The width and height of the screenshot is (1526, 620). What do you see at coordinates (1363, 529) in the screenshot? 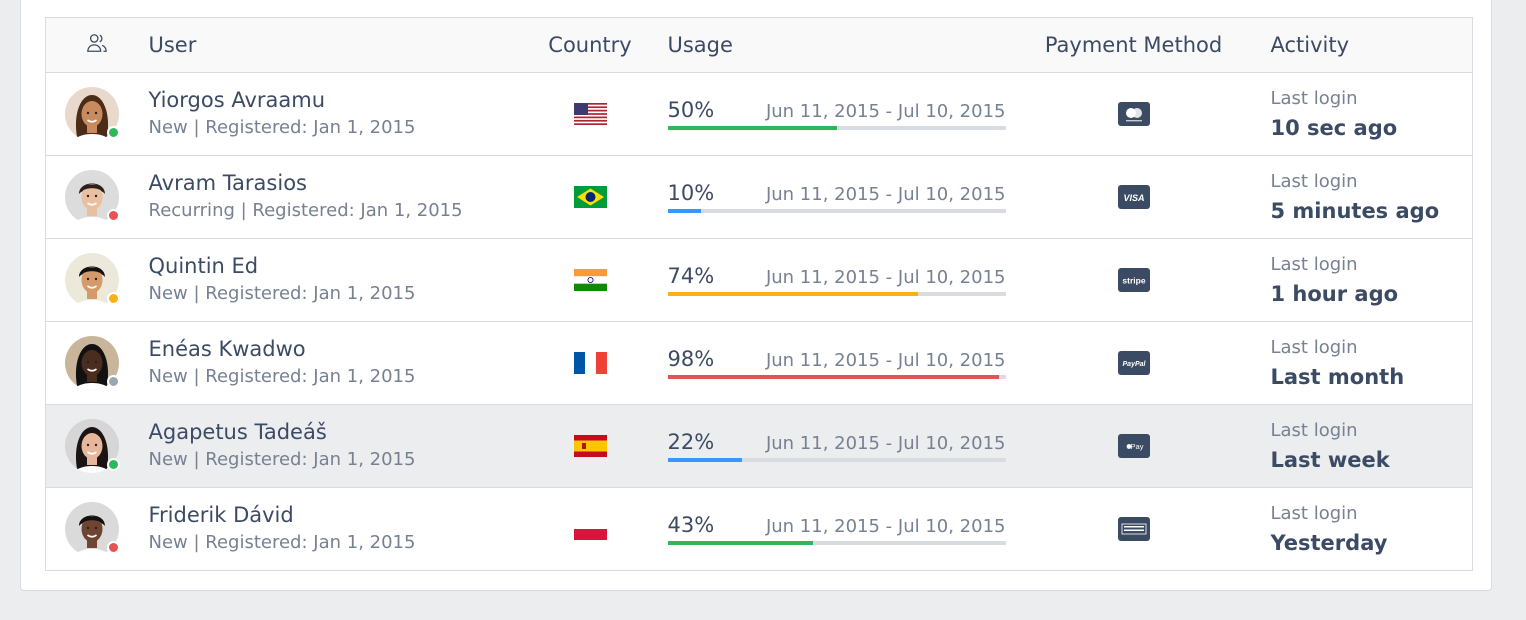
I see `activity-cell: Last login Yesterday` at bounding box center [1363, 529].